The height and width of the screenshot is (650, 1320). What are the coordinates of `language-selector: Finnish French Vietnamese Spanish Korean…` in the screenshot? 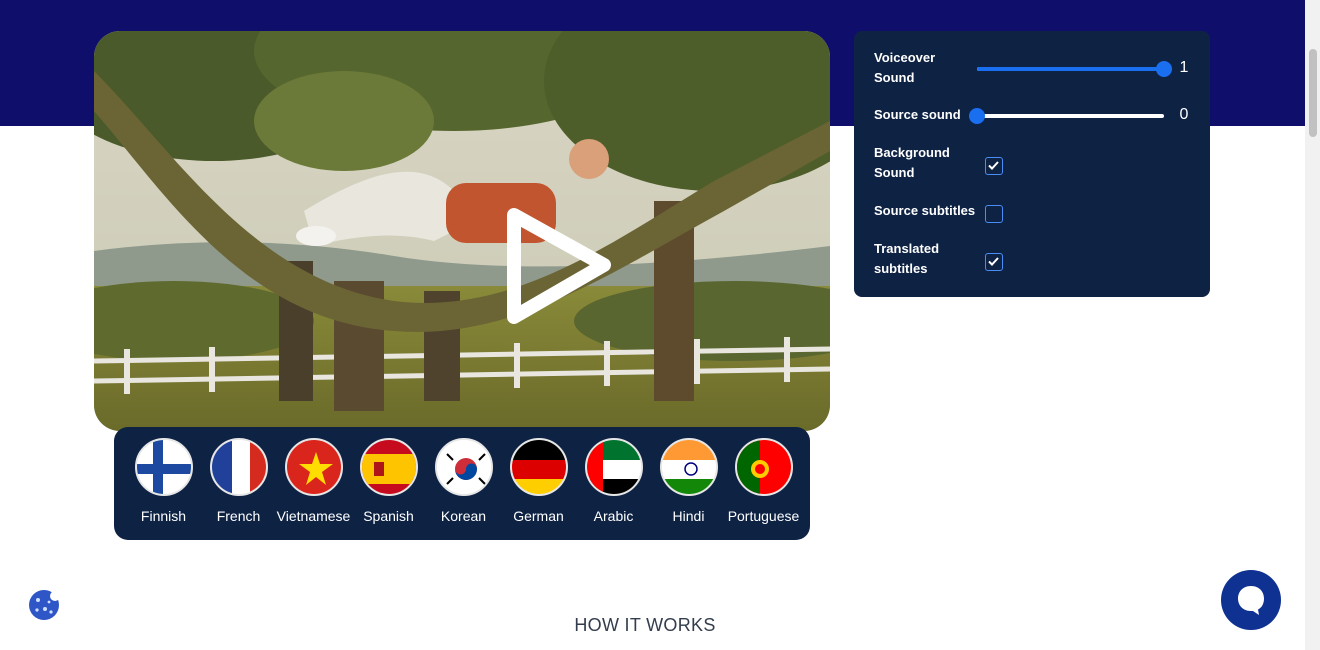 It's located at (462, 483).